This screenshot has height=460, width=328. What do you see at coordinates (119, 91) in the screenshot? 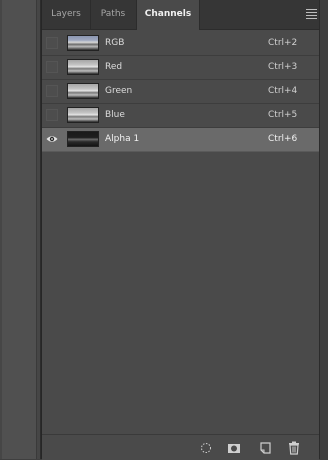
I see `channel-name: Green` at bounding box center [119, 91].